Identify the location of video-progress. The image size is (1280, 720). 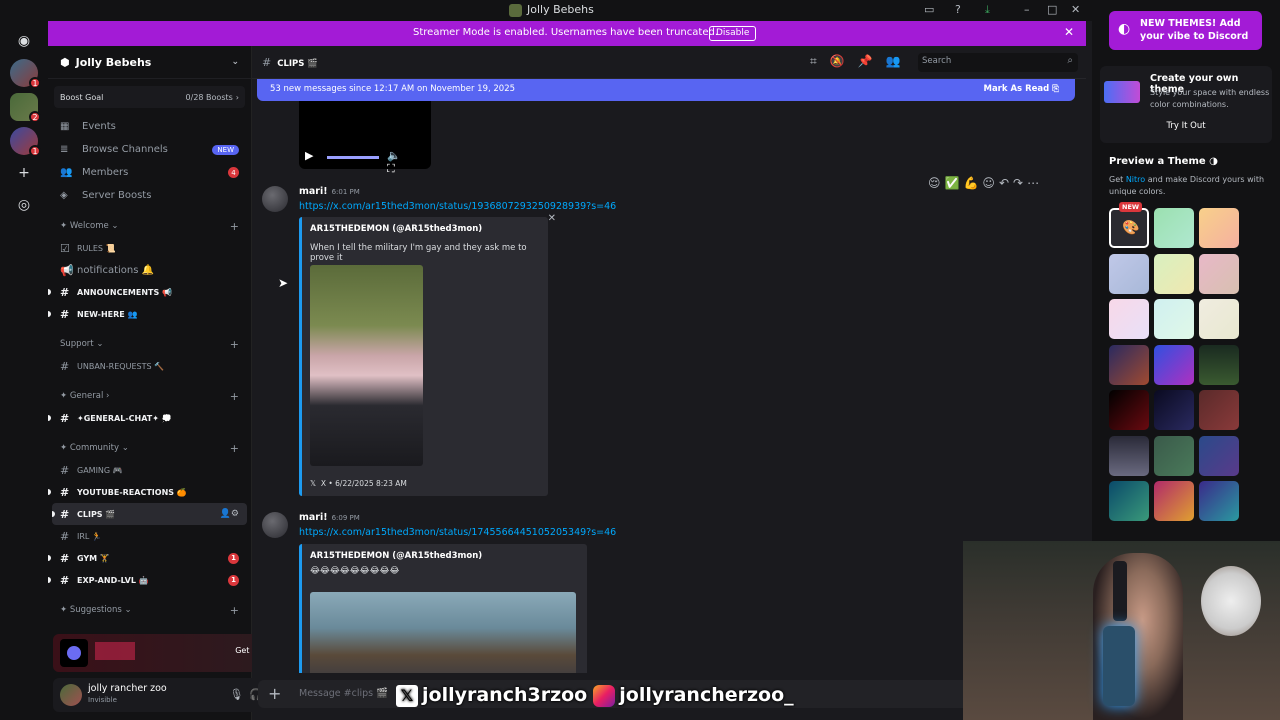
(353, 157).